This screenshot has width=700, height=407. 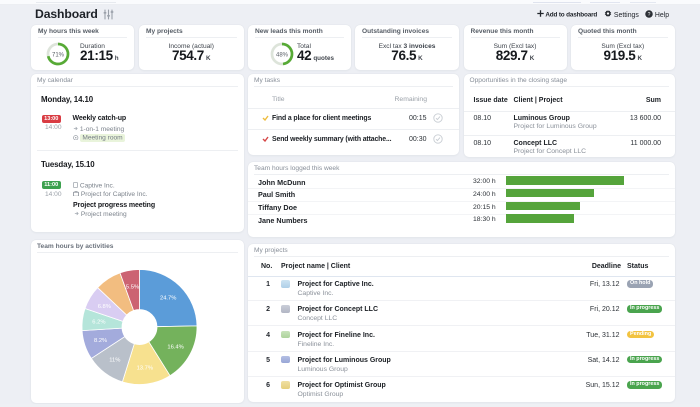 I want to click on svg-text: 71%, so click(x=58, y=55).